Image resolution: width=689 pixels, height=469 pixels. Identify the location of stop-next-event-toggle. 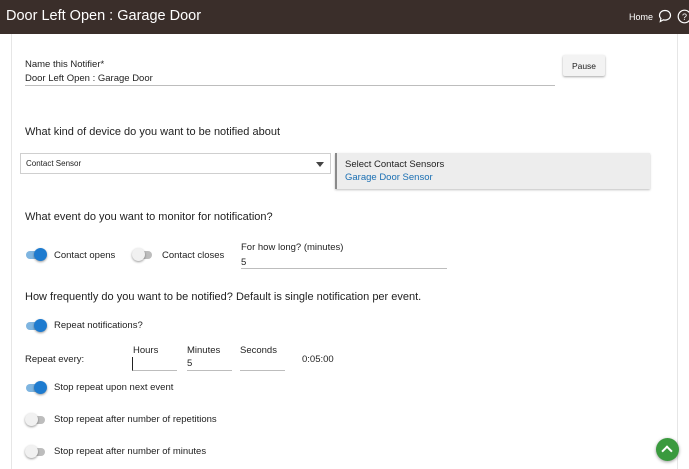
(36, 388).